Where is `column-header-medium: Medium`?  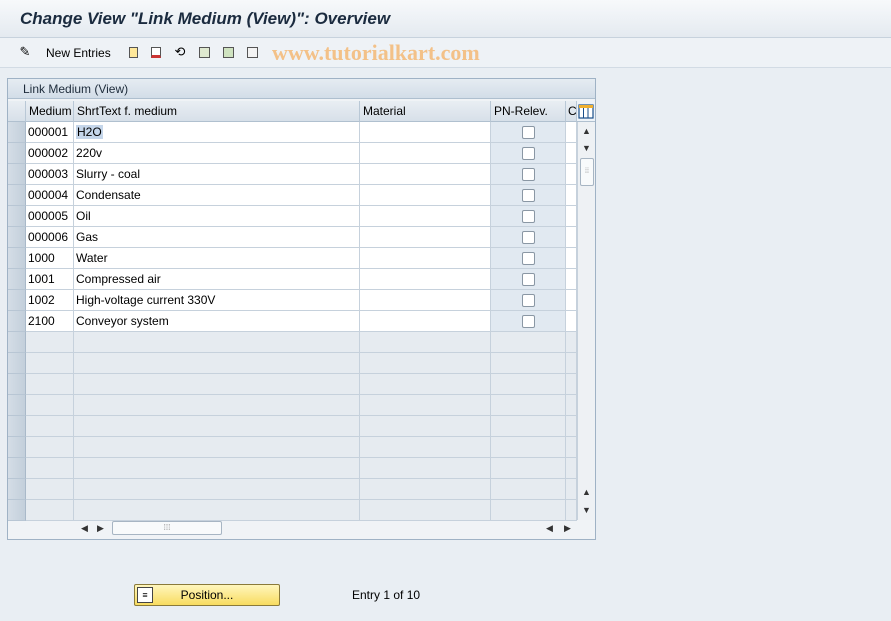
column-header-medium: Medium is located at coordinates (50, 111).